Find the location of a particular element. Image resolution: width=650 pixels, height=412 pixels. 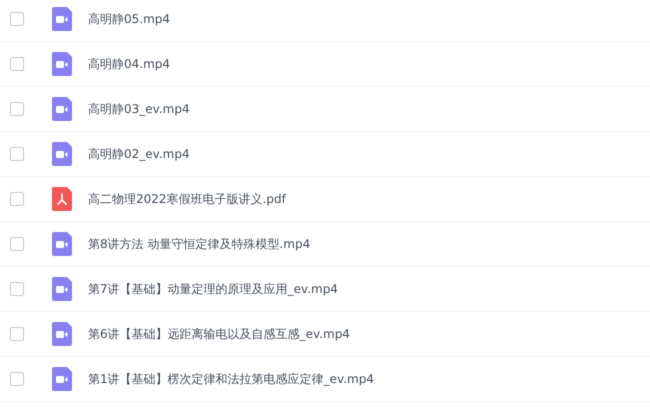

file-name: 高明静03_ev.mp4 is located at coordinates (139, 109).